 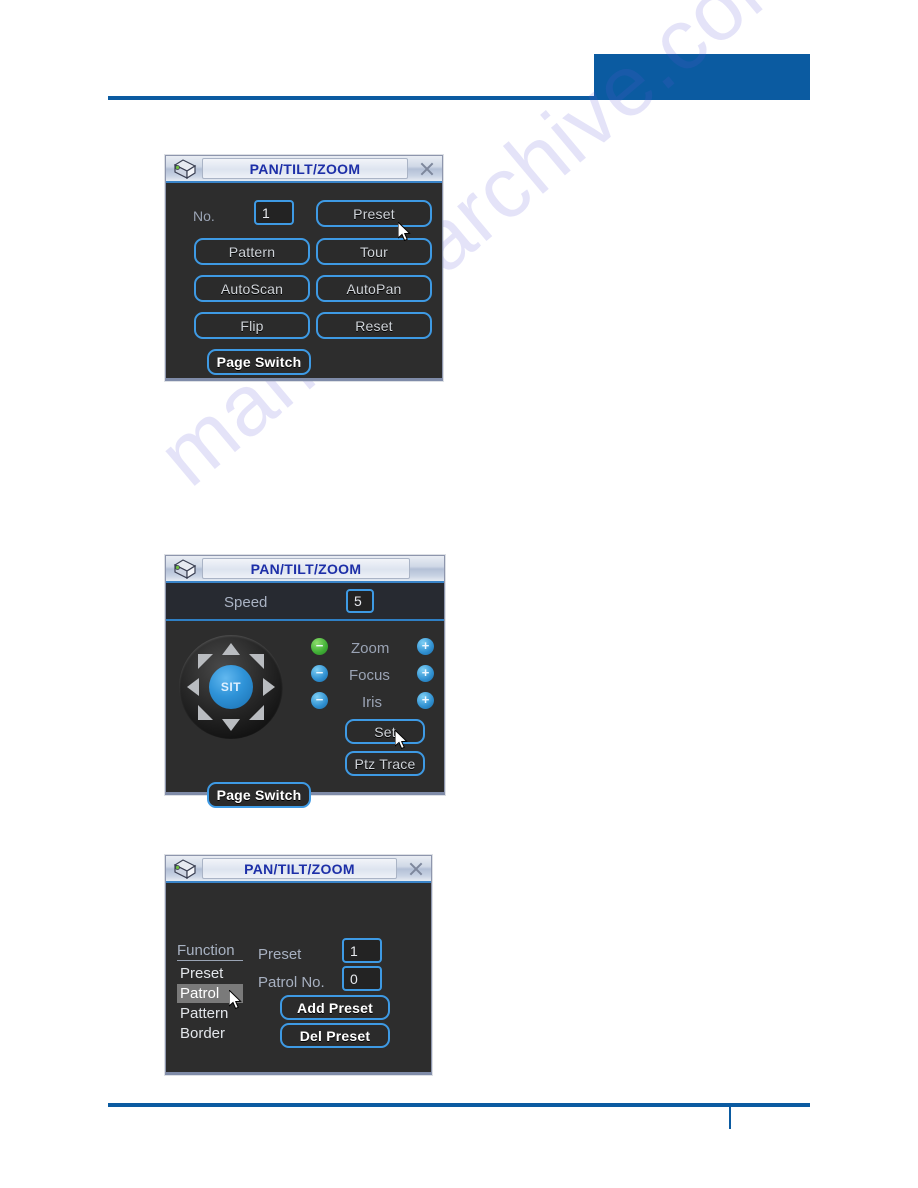 I want to click on function-list-header: Function, so click(x=210, y=952).